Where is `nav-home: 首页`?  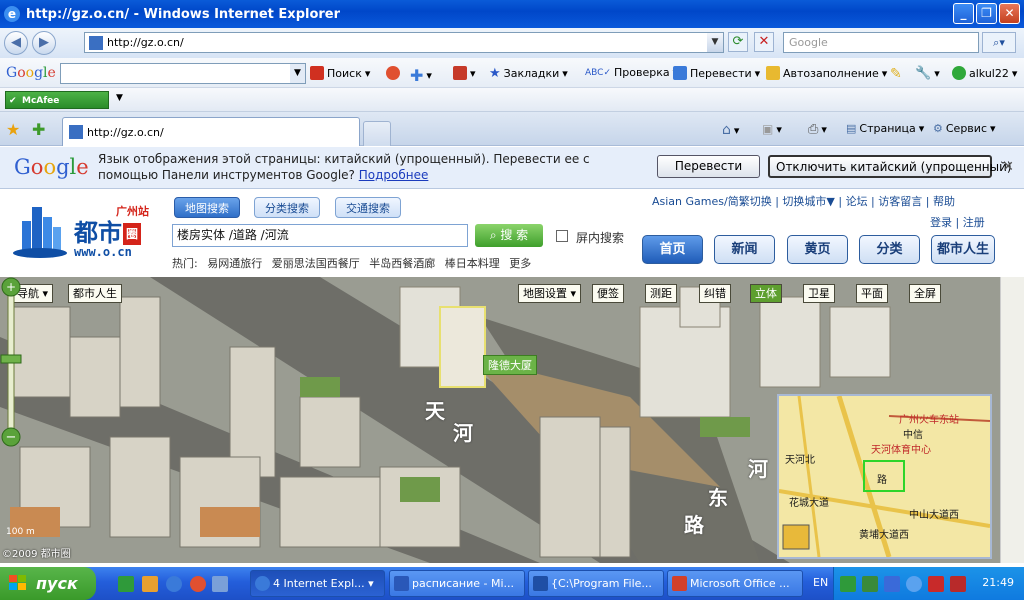 nav-home: 首页 is located at coordinates (672, 249).